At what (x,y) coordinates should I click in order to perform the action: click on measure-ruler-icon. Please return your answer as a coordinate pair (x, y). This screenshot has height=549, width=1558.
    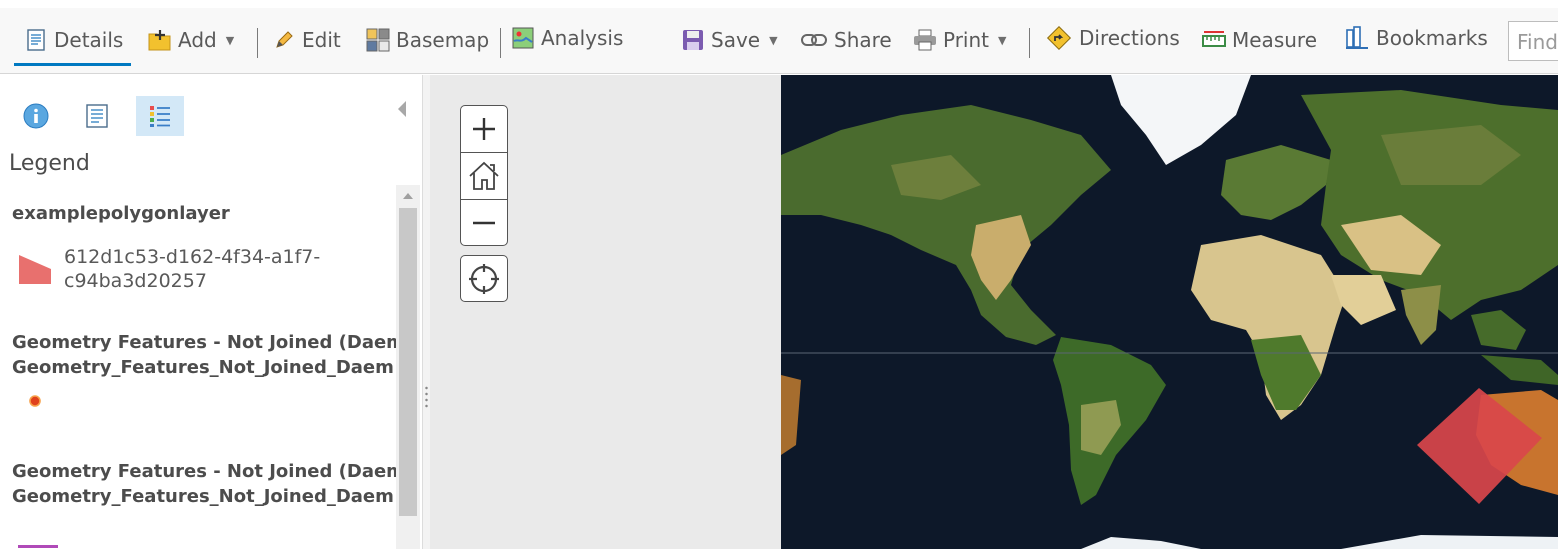
    Looking at the image, I should click on (1214, 40).